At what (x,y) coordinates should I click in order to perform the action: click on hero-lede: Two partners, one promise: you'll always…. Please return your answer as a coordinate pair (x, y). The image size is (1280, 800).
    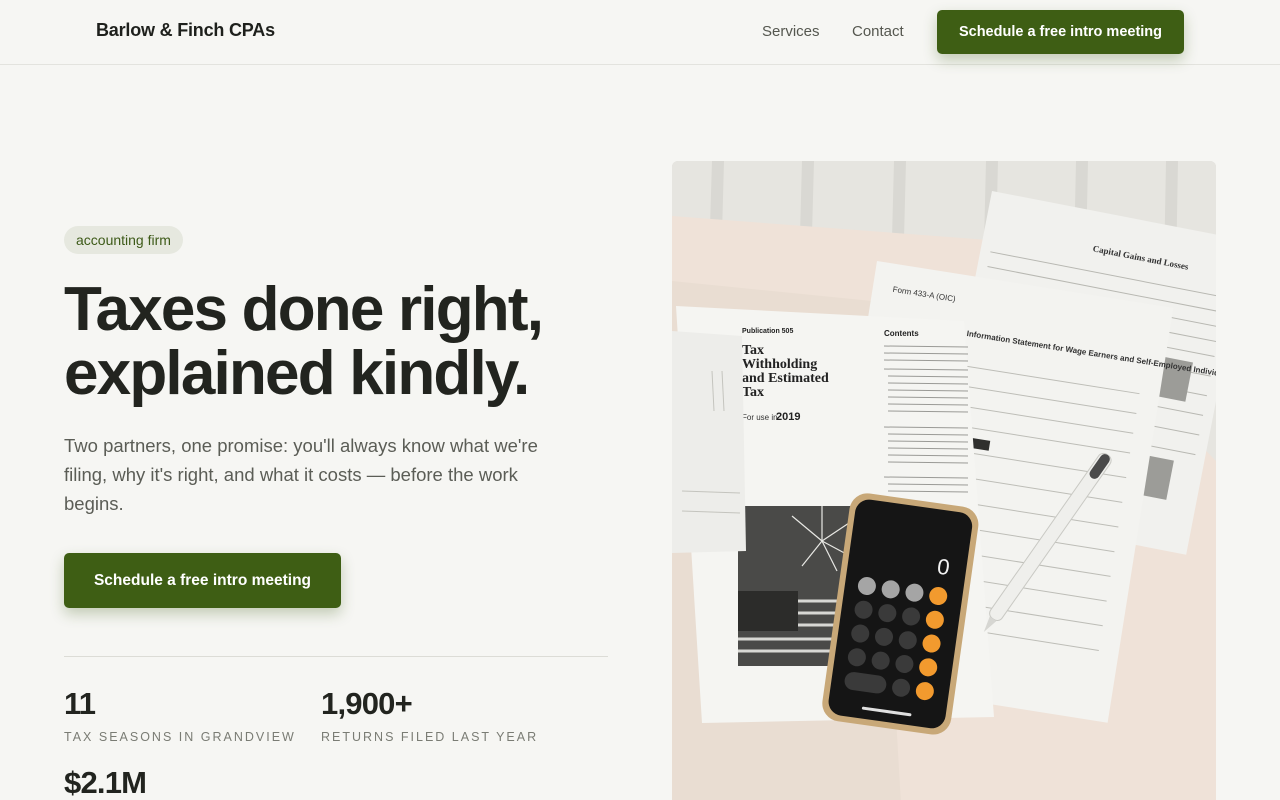
    Looking at the image, I should click on (301, 474).